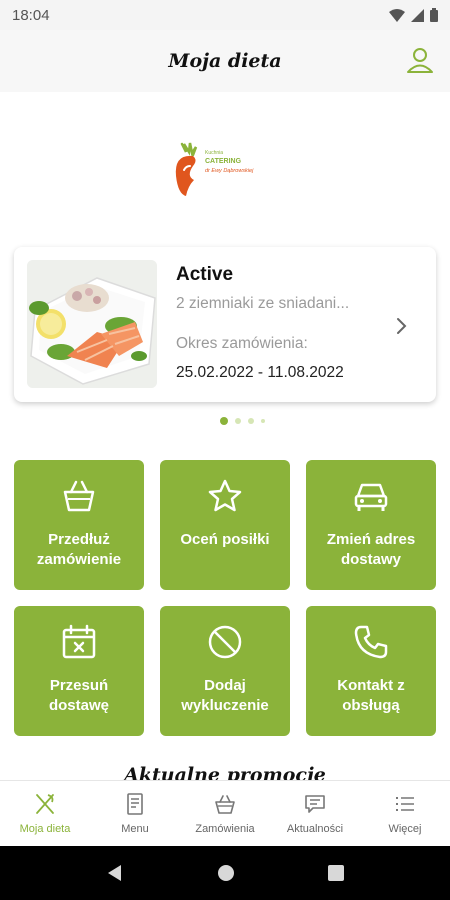 This screenshot has width=450, height=900. I want to click on page-title: Moja dieta, so click(225, 61).